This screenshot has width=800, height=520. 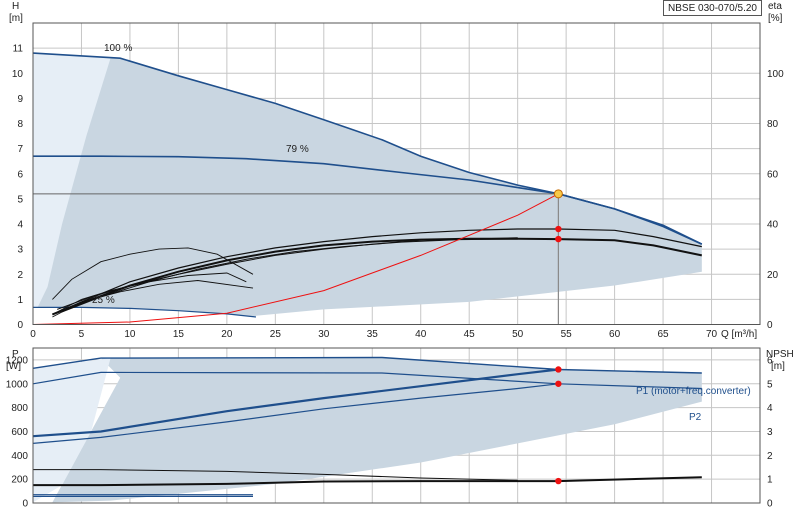 I want to click on bottom-y-axis-unit: [W], so click(x=13, y=366).